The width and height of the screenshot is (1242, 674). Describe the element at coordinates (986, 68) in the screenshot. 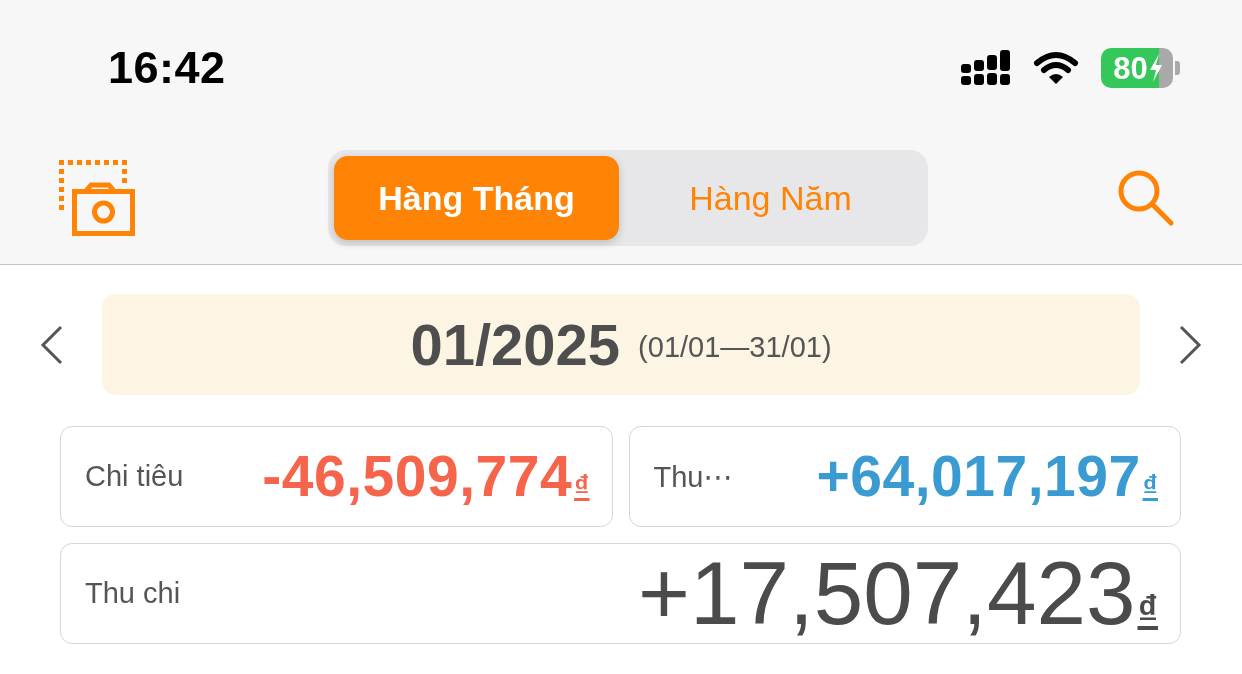

I see `signal-icon` at that location.